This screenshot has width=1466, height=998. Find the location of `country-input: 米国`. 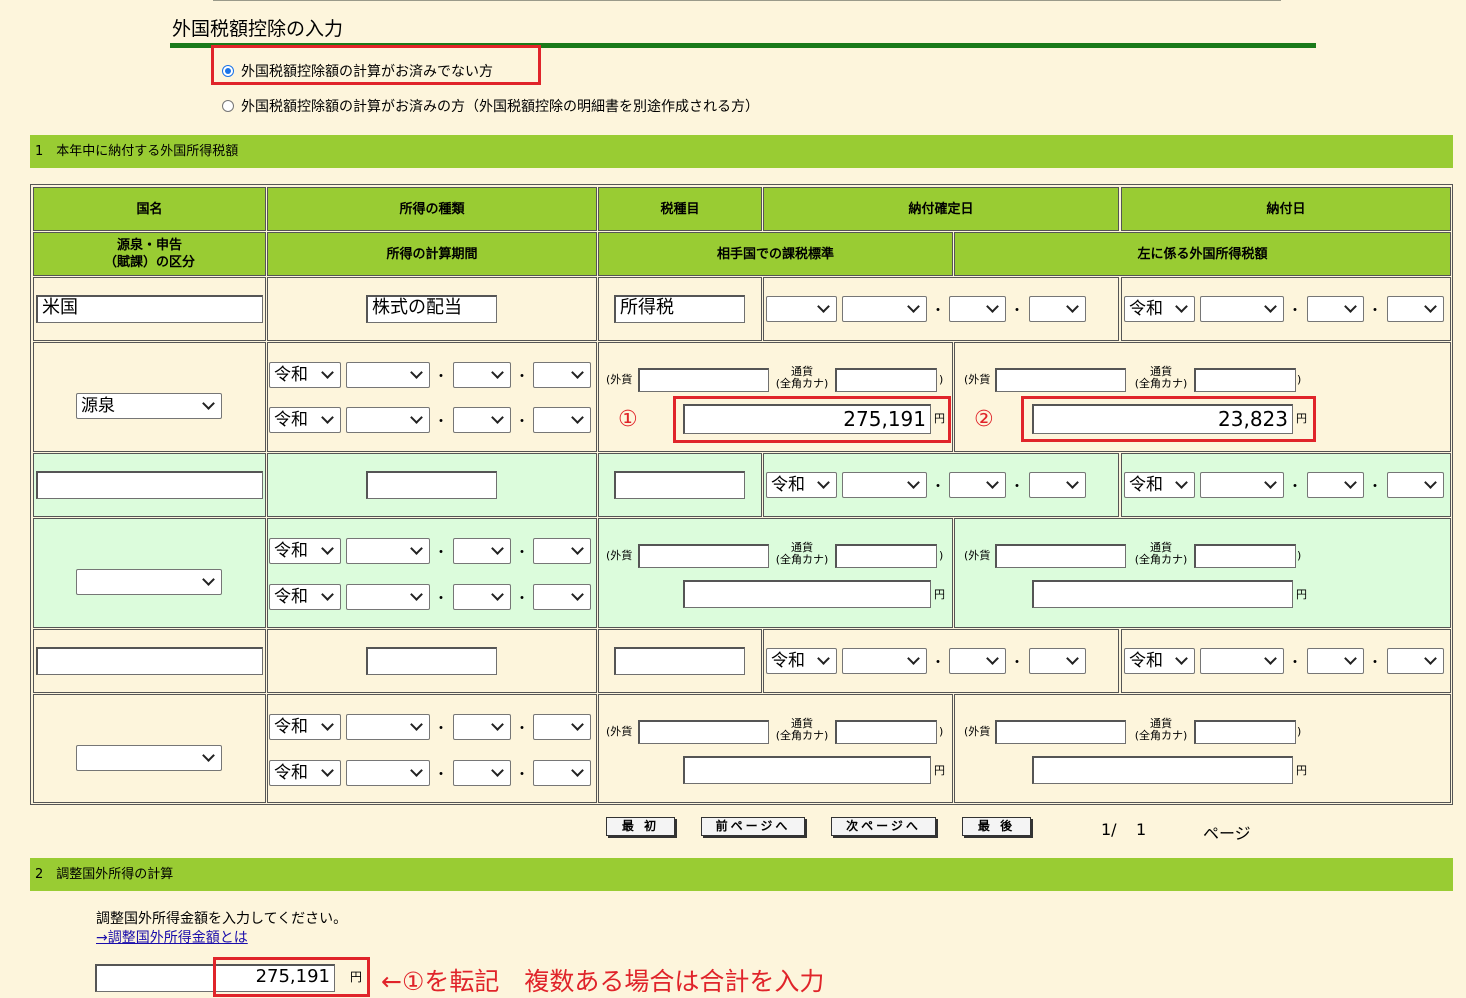

country-input: 米国 is located at coordinates (149, 309).